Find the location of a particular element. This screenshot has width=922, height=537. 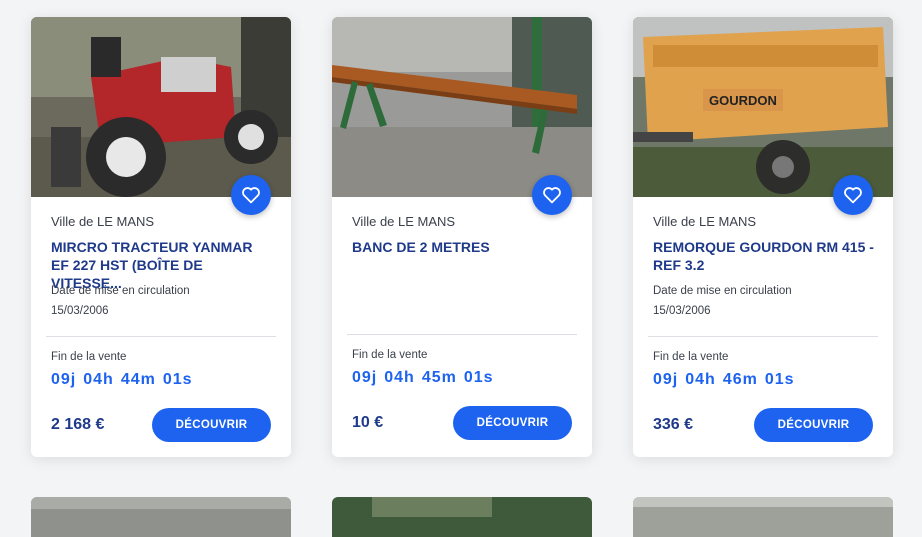

listing-title: BANC DE 2 METRES is located at coordinates (463, 247).